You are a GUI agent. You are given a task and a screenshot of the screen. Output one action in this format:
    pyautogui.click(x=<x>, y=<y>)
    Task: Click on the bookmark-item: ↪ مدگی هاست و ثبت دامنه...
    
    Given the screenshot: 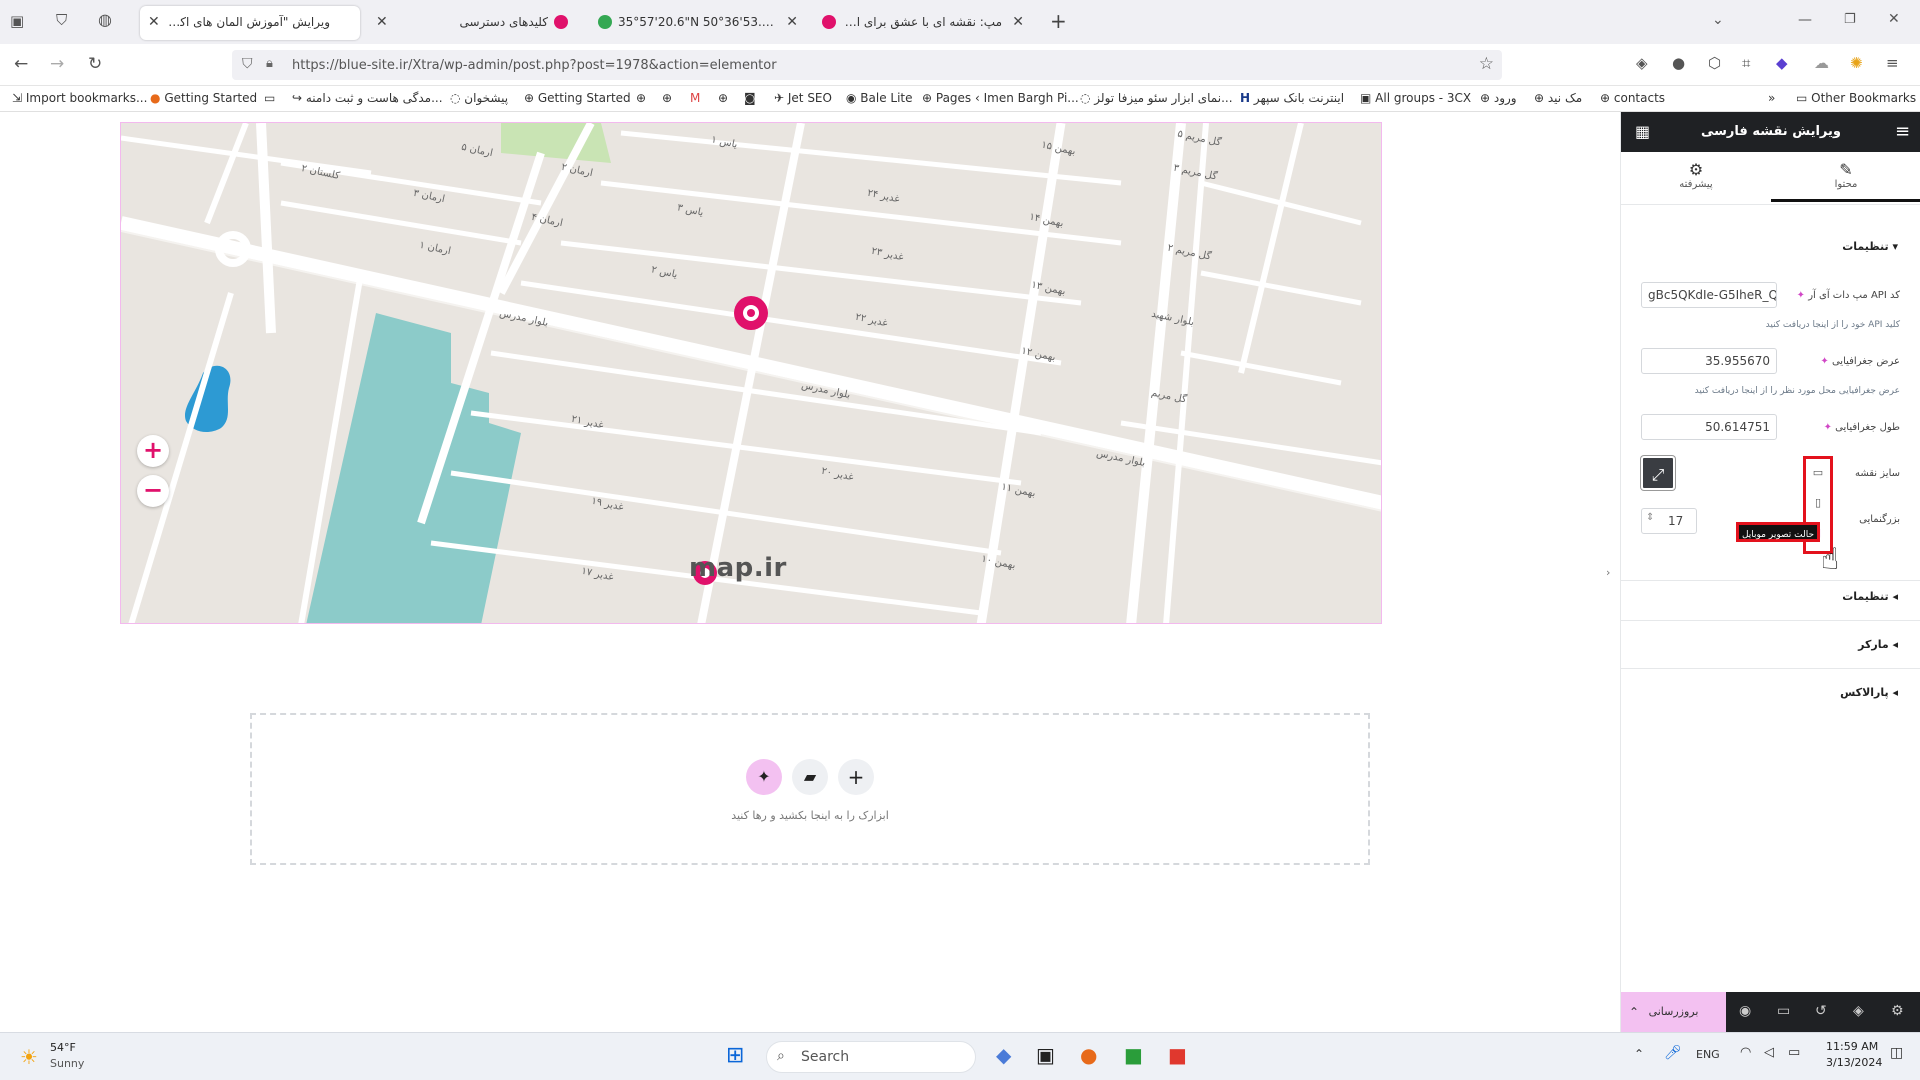 What is the action you would take?
    pyautogui.click(x=367, y=98)
    